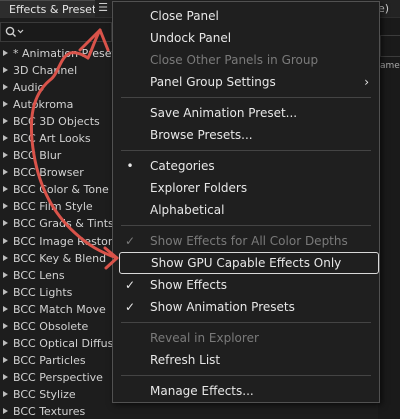 The width and height of the screenshot is (400, 419). I want to click on effects-category-label: BCC Lens, so click(39, 275).